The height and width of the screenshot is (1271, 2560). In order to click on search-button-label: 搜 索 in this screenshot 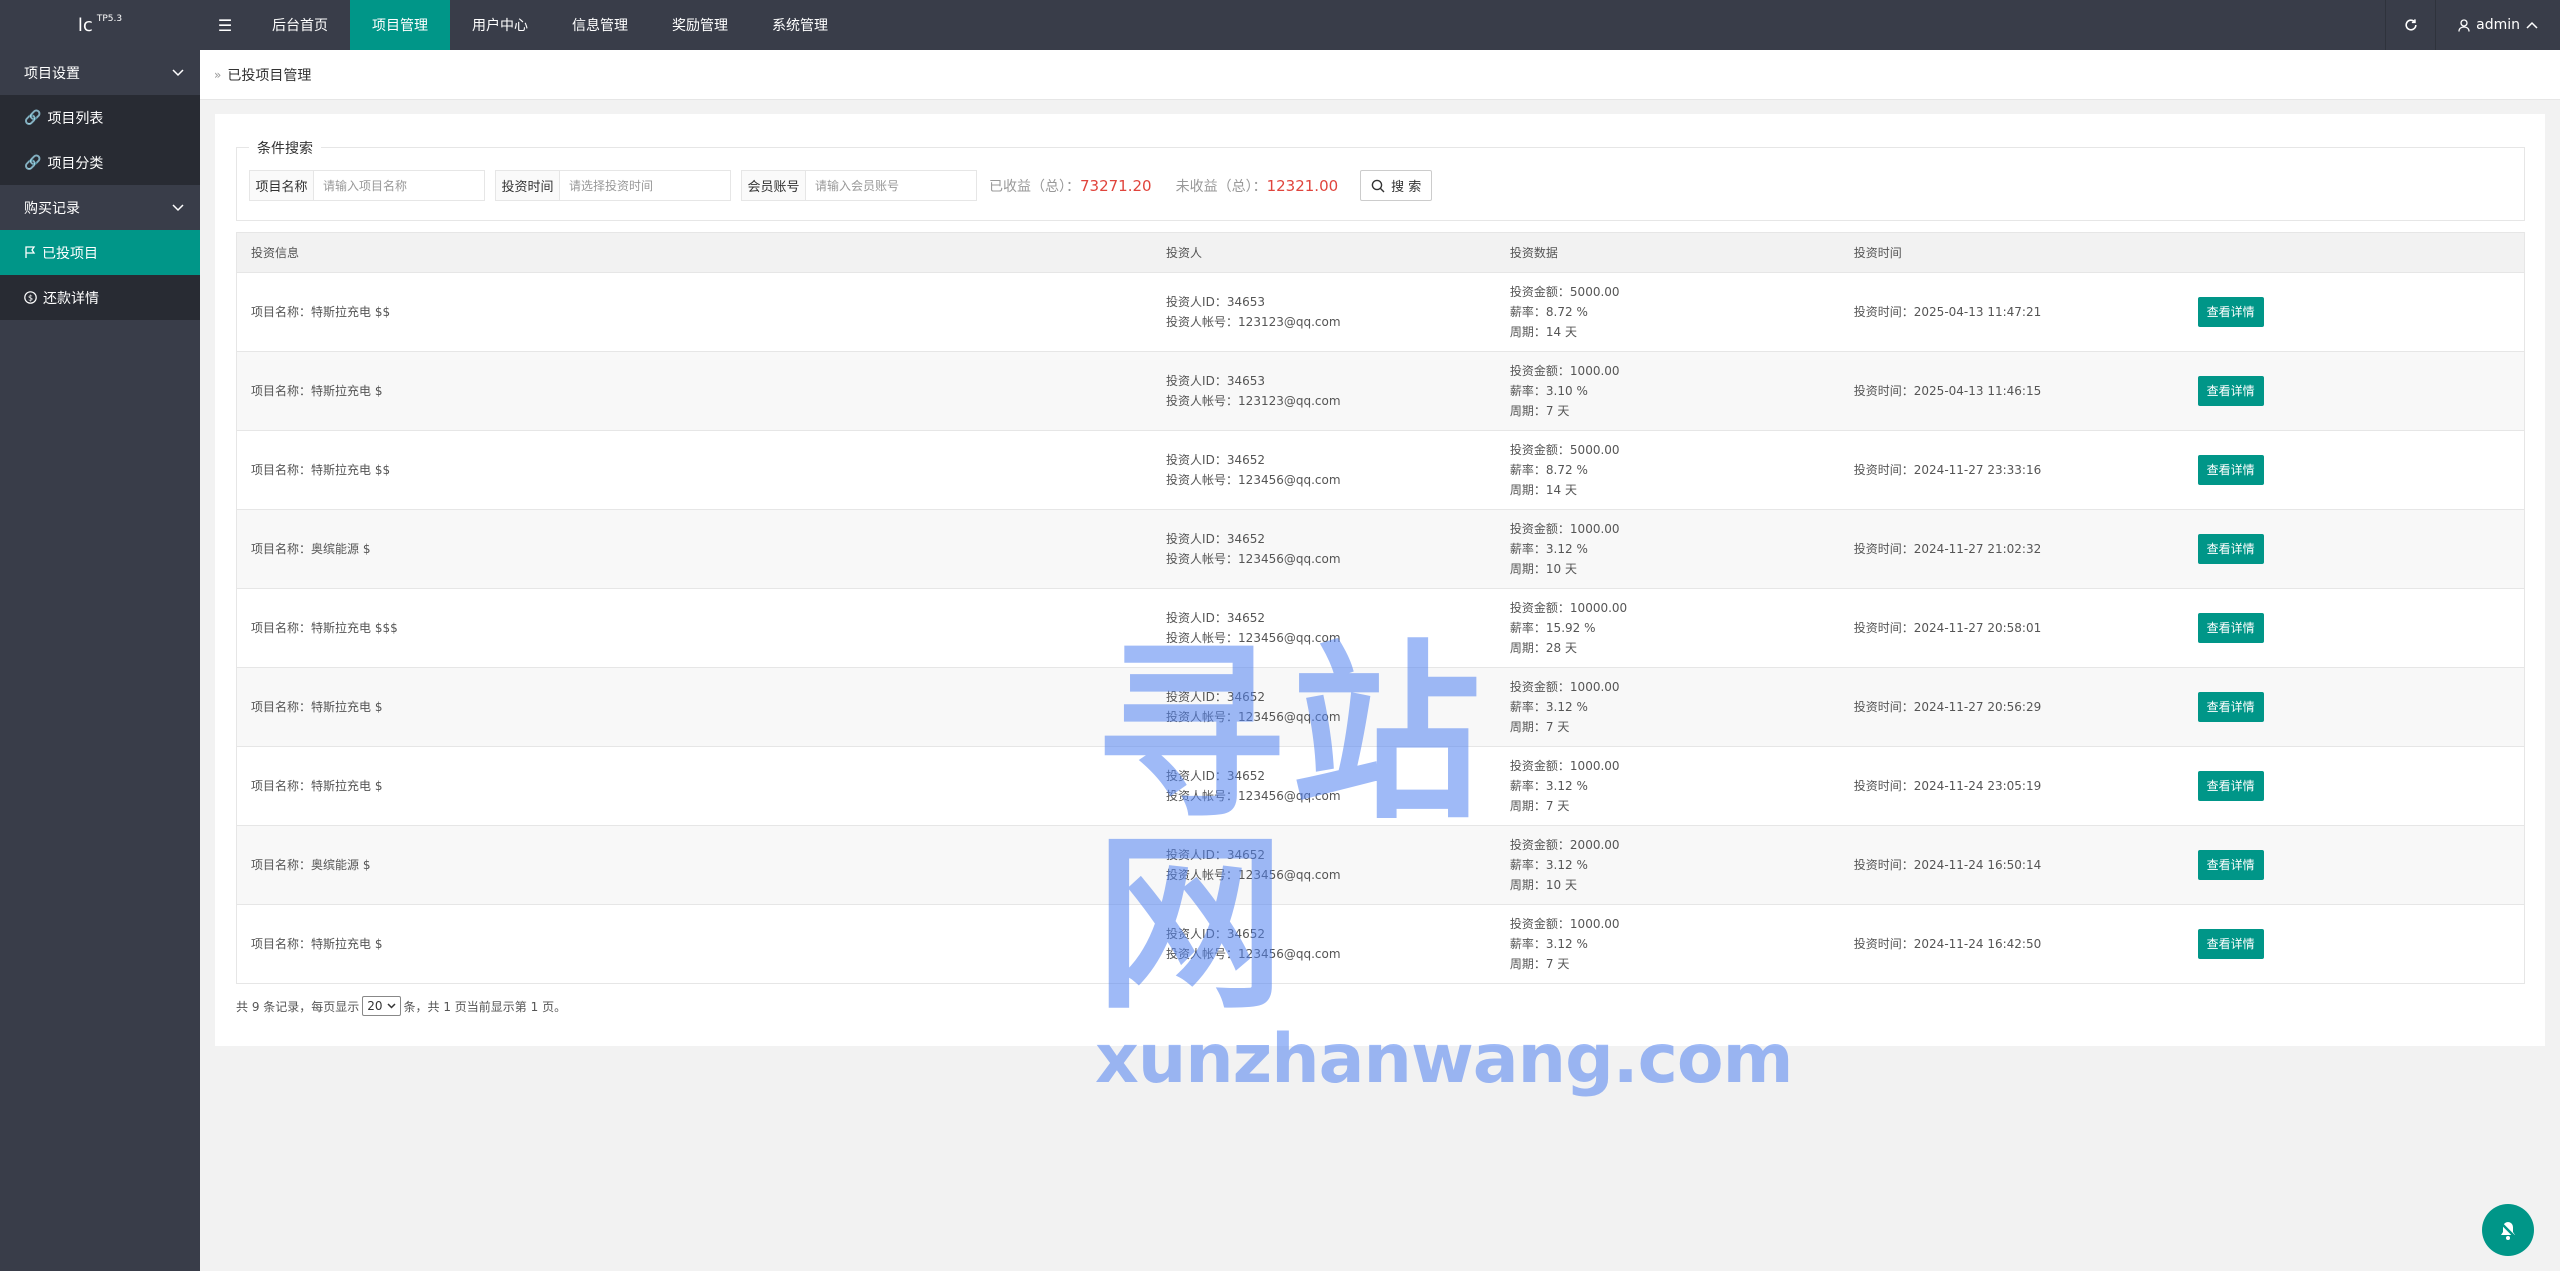, I will do `click(1406, 187)`.